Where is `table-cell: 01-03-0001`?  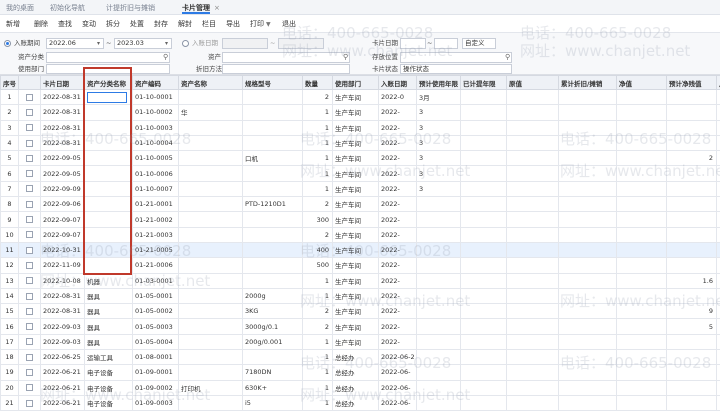 table-cell: 01-03-0001 is located at coordinates (155, 280).